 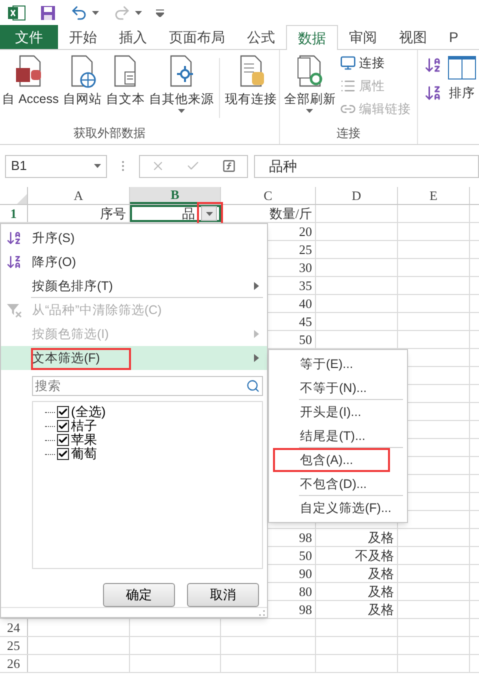 What do you see at coordinates (375, 63) in the screenshot?
I see `ribbon-small-button: 连接` at bounding box center [375, 63].